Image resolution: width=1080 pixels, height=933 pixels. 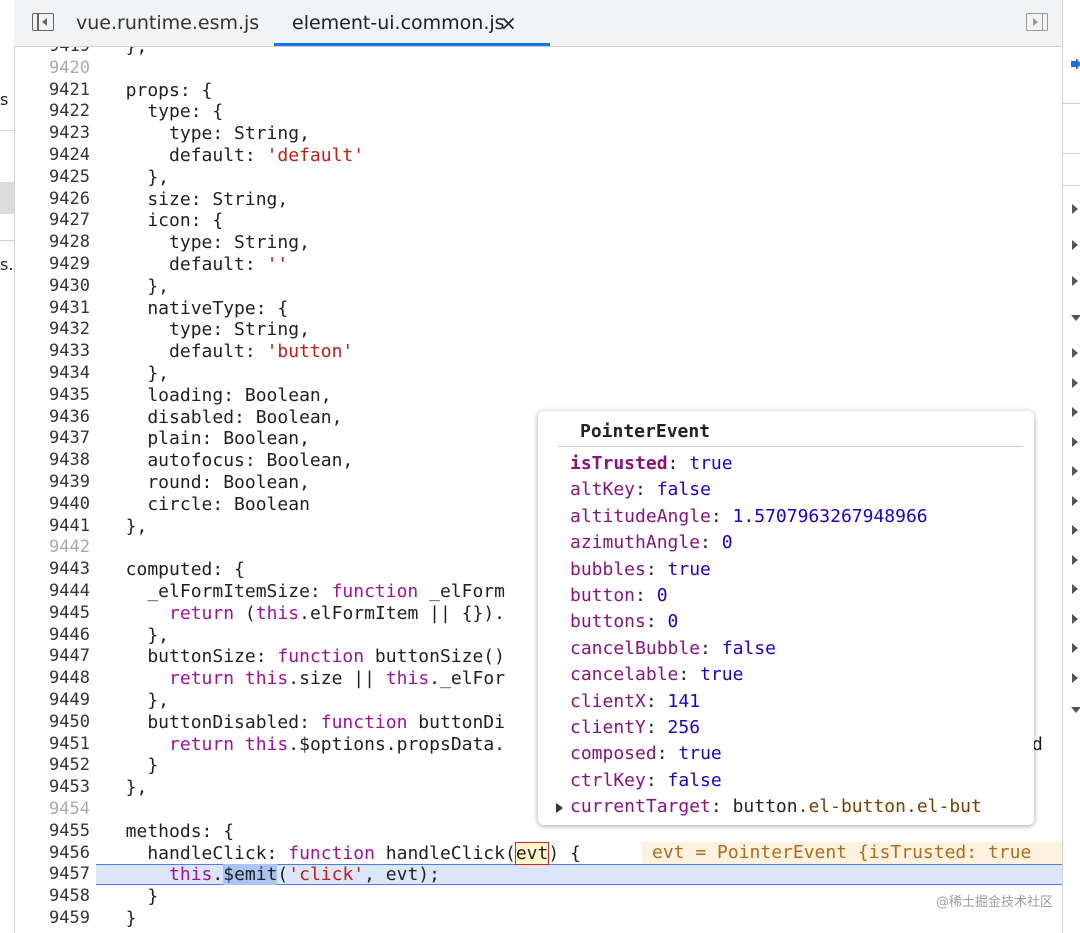 What do you see at coordinates (52, 527) in the screenshot?
I see `line-number: 9441` at bounding box center [52, 527].